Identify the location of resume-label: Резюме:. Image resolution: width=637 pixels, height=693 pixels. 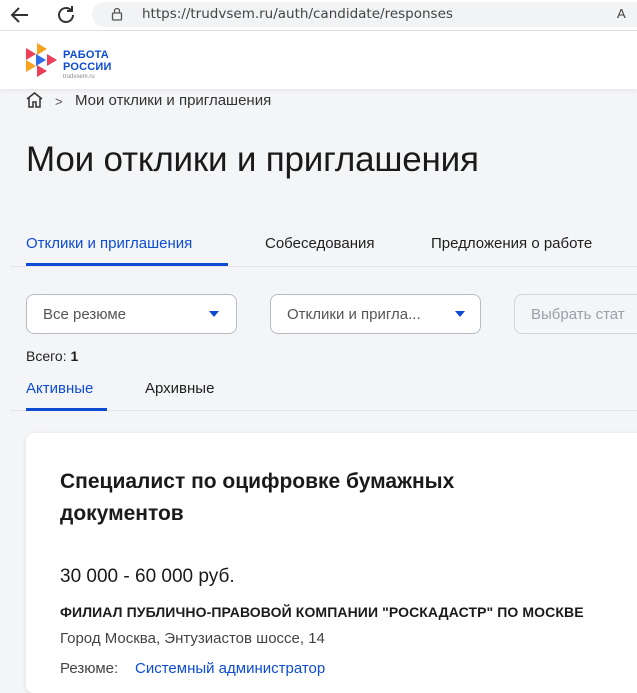
(89, 668).